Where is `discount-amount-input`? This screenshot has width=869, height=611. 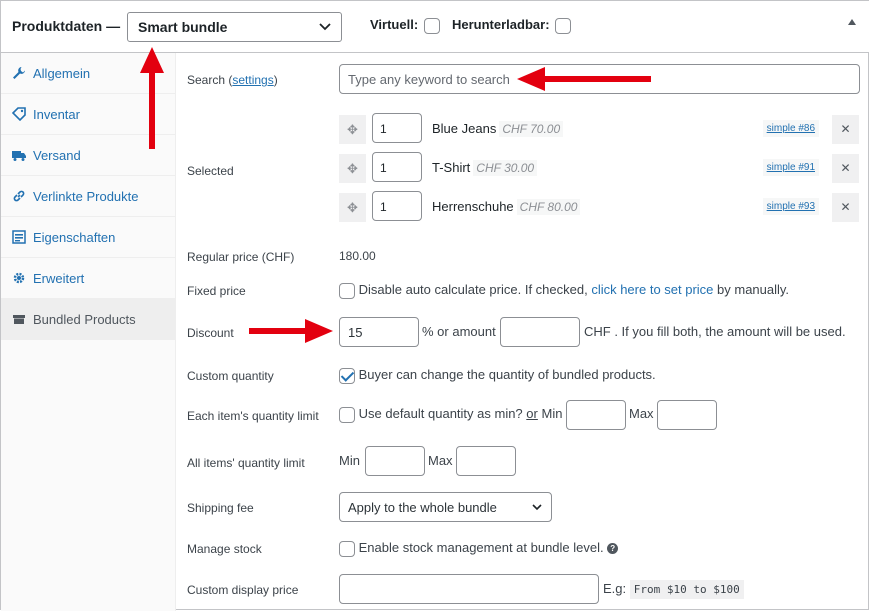 discount-amount-input is located at coordinates (540, 332).